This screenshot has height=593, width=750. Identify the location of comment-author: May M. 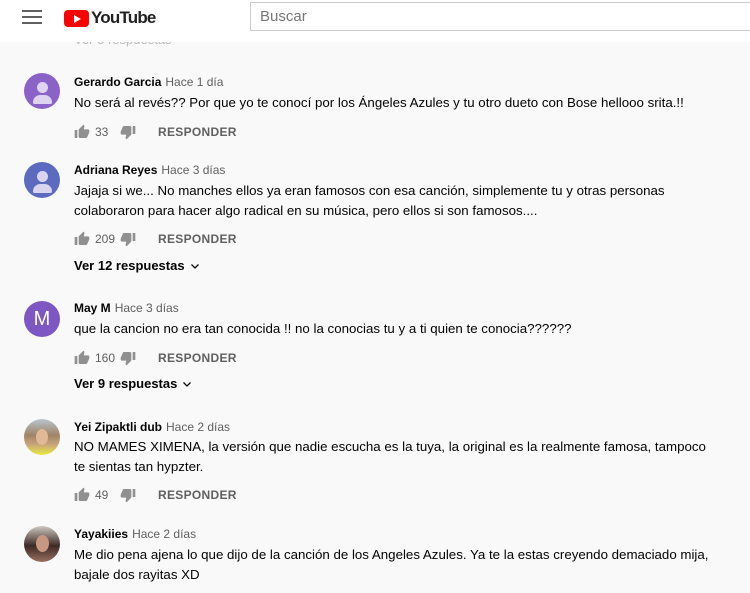
(92, 308).